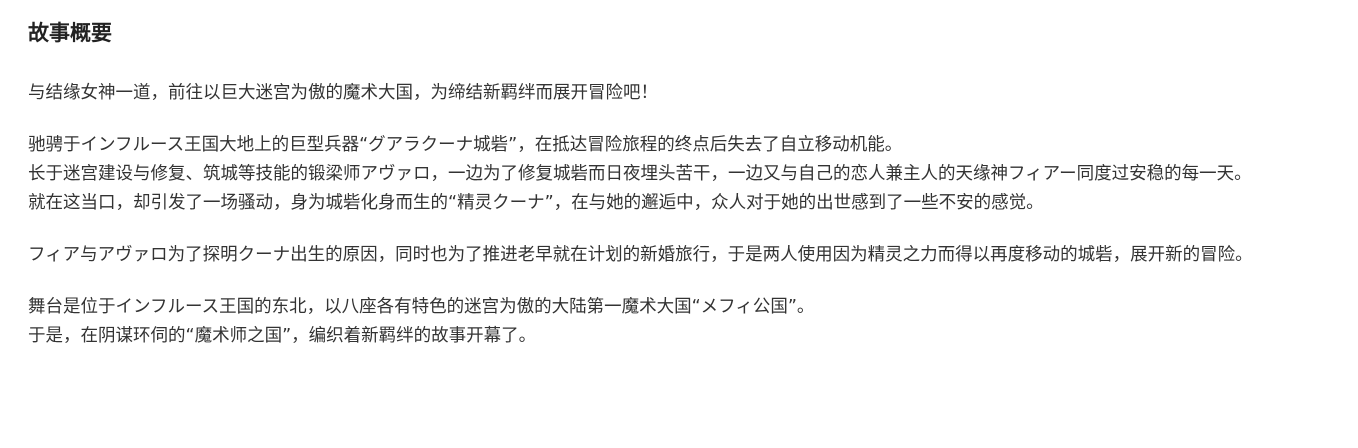 This screenshot has height=448, width=1358. What do you see at coordinates (282, 336) in the screenshot?
I see `paragraph-text: 于是，在阴谋环伺的“魔术师之国”，编织着新羁绊的故事开幕了。` at bounding box center [282, 336].